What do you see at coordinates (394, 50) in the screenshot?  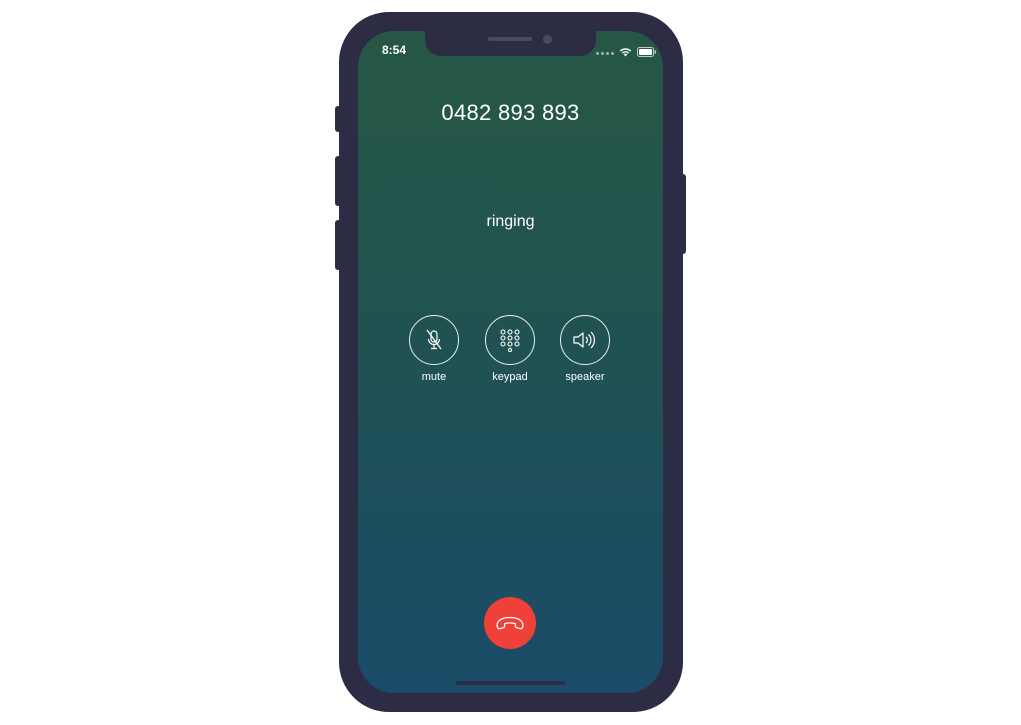 I see `status-time: 8:54` at bounding box center [394, 50].